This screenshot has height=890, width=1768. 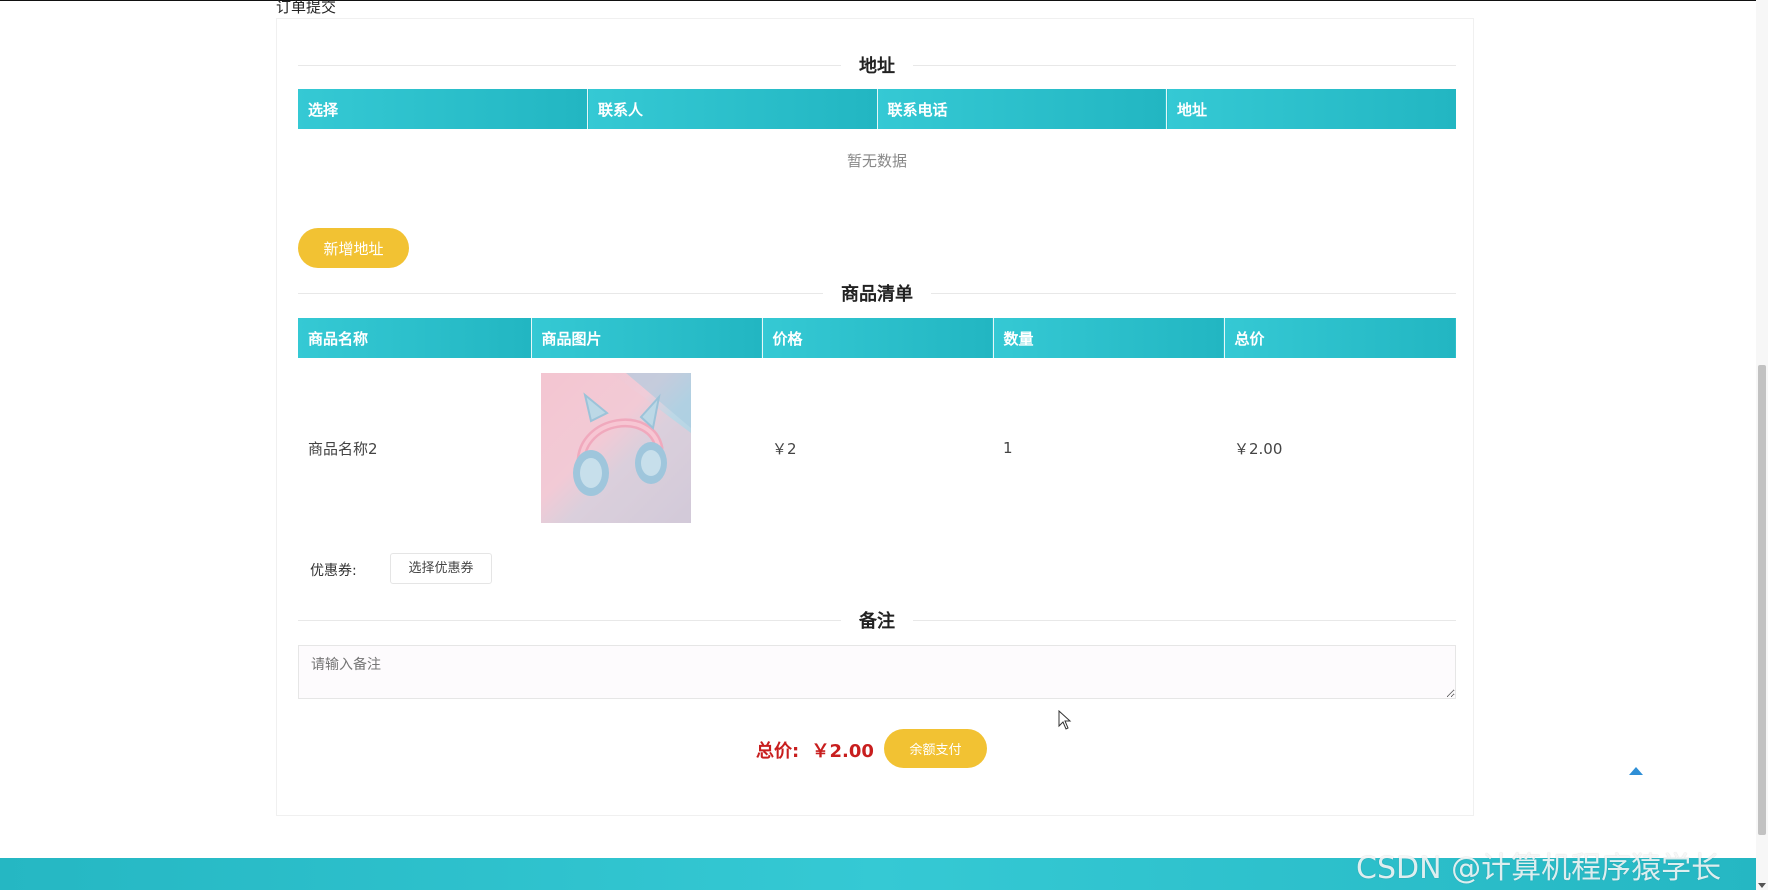 What do you see at coordinates (1022, 109) in the screenshot?
I see `column-header-phone: 联系电话` at bounding box center [1022, 109].